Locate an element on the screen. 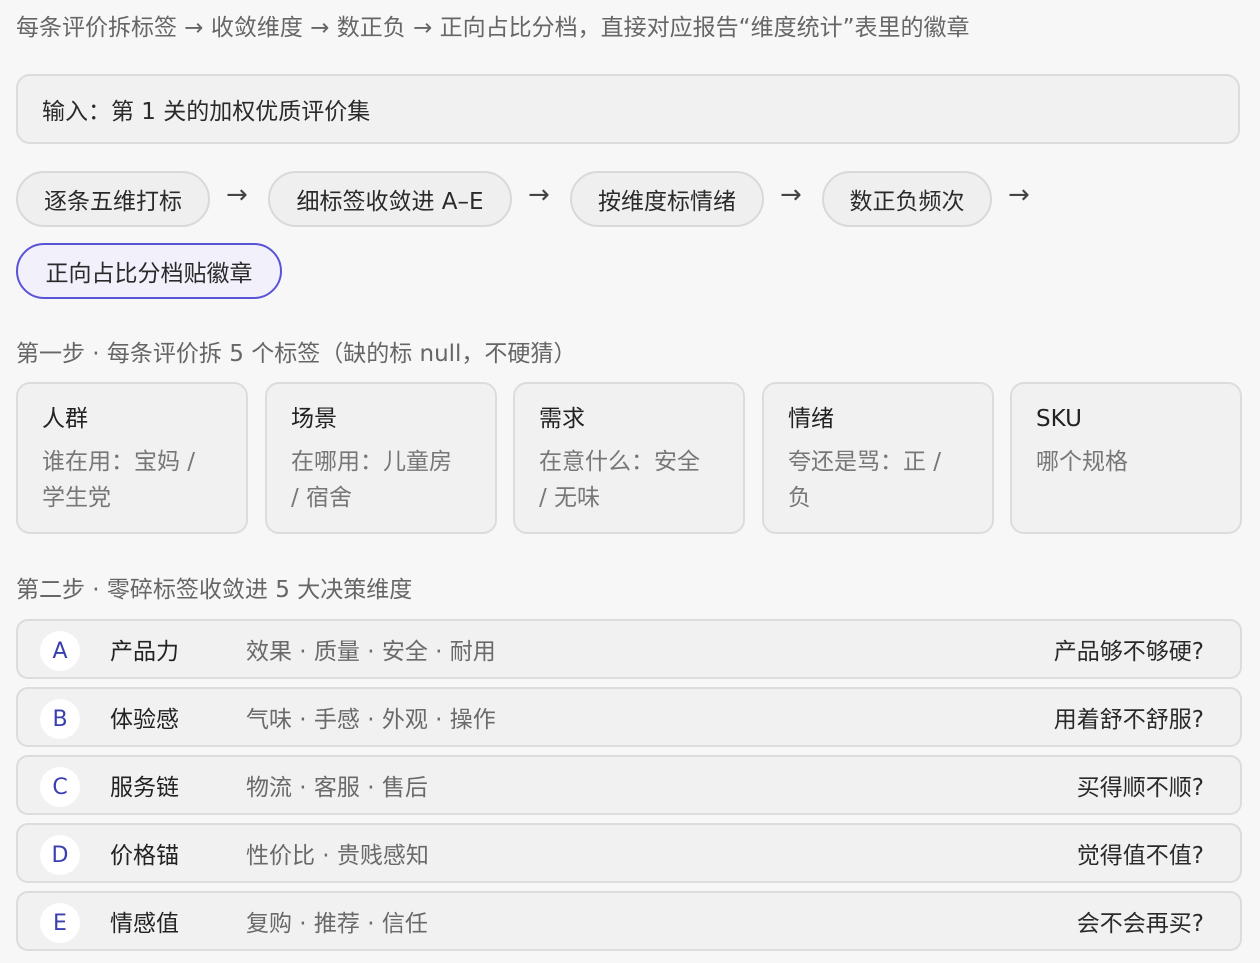  tag-card-sku: SKU 哪个规格 is located at coordinates (1126, 458).